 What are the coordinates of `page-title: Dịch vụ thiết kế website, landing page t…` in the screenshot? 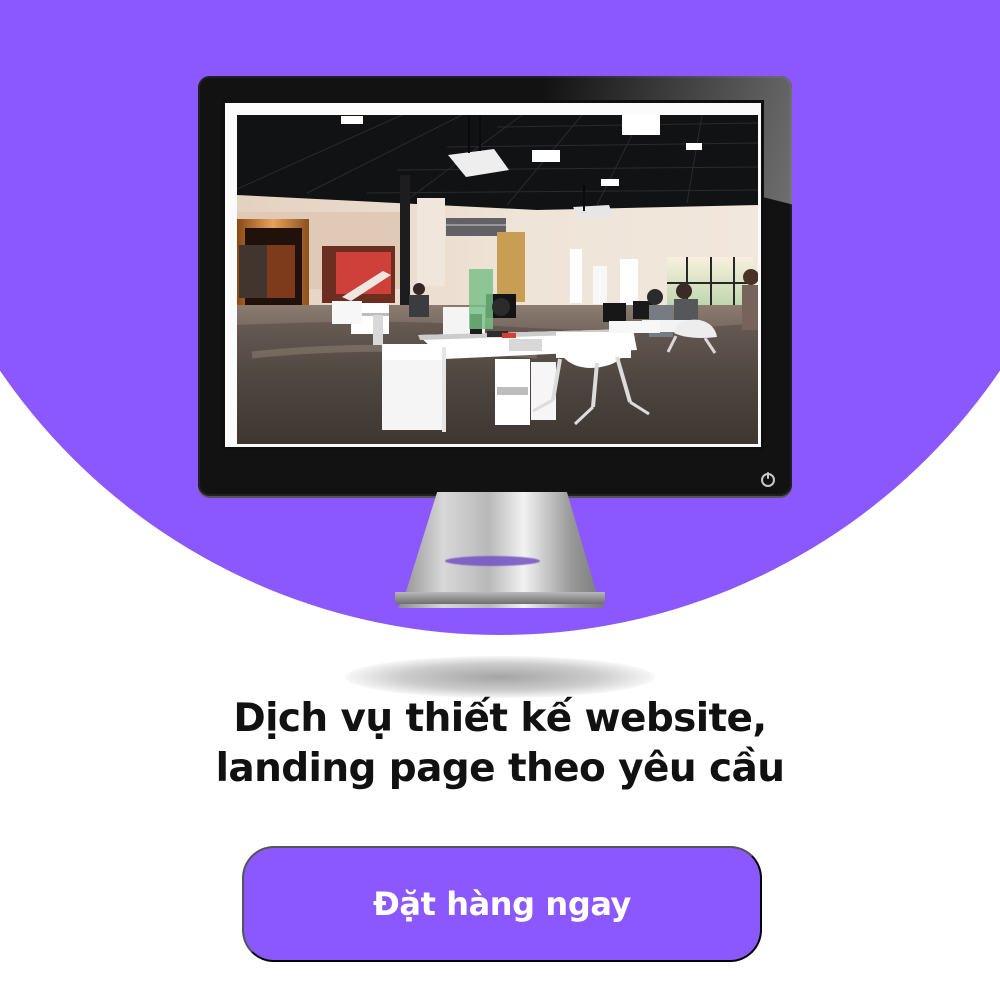 It's located at (500, 744).